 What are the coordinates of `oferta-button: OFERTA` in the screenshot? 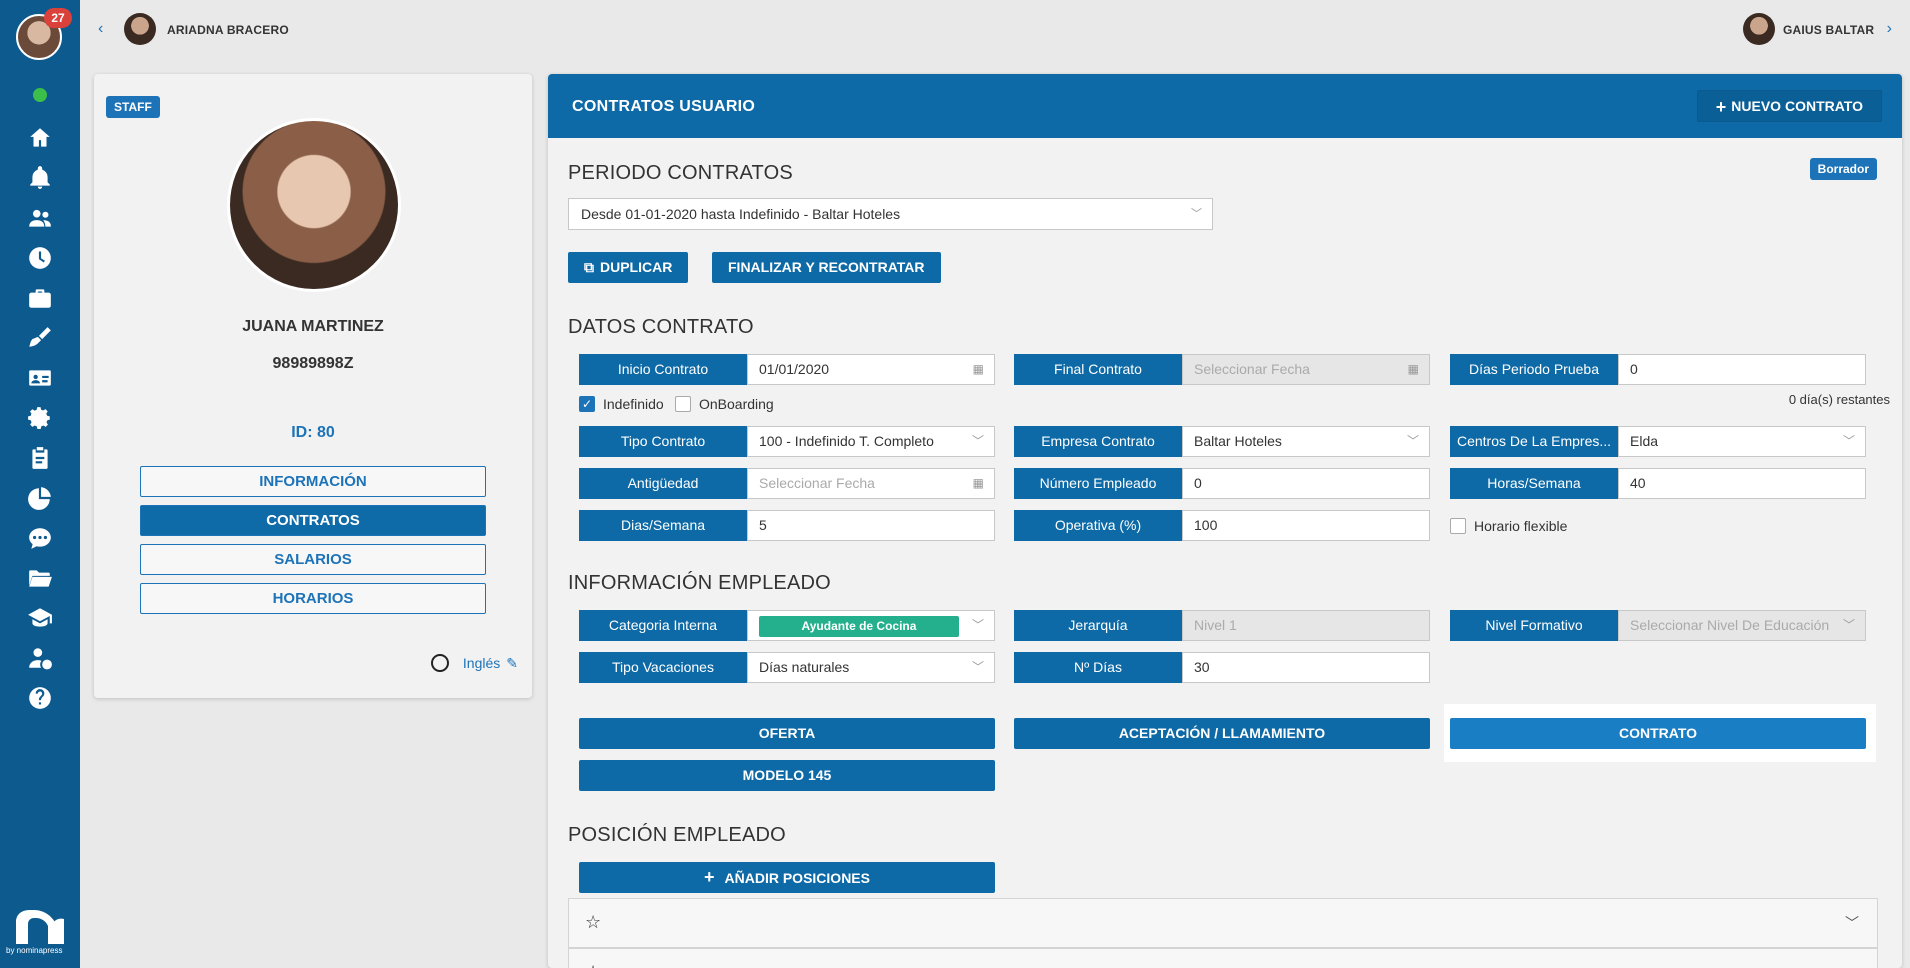 It's located at (787, 733).